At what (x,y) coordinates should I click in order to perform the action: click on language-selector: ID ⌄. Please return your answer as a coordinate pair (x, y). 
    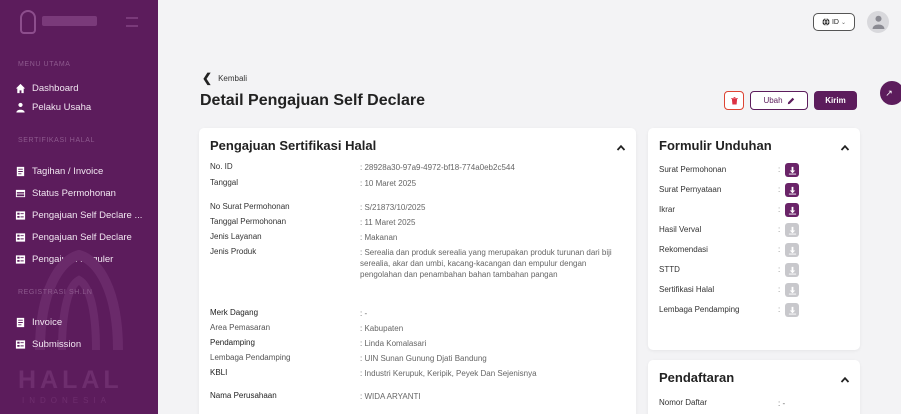
    Looking at the image, I should click on (834, 22).